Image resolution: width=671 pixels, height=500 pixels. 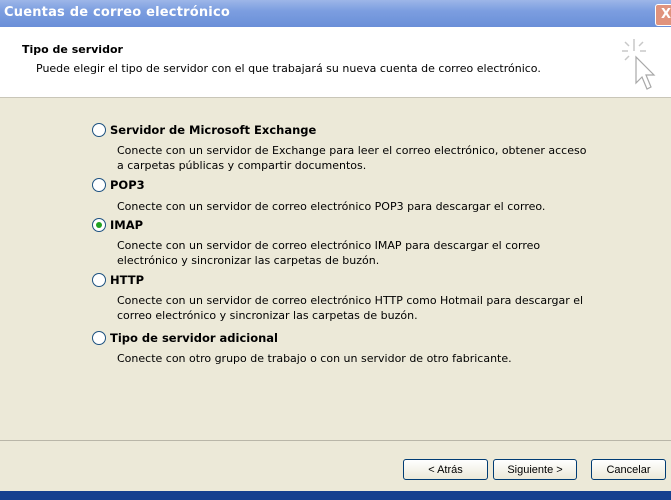 What do you see at coordinates (628, 469) in the screenshot?
I see `cancel-button: Cancelar` at bounding box center [628, 469].